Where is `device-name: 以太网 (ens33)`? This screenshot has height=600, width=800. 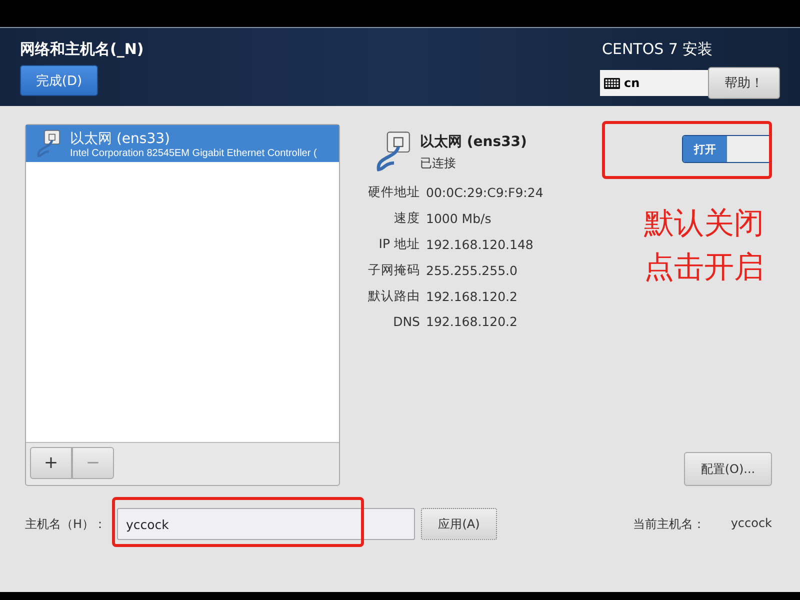
device-name: 以太网 (ens33) is located at coordinates (120, 139).